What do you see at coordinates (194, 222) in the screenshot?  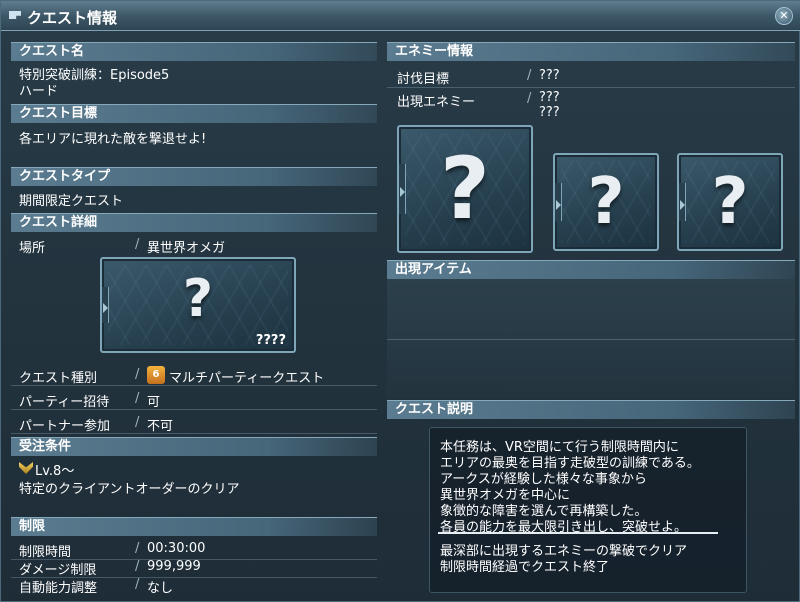 I see `quest-detail-header: クエスト詳細` at bounding box center [194, 222].